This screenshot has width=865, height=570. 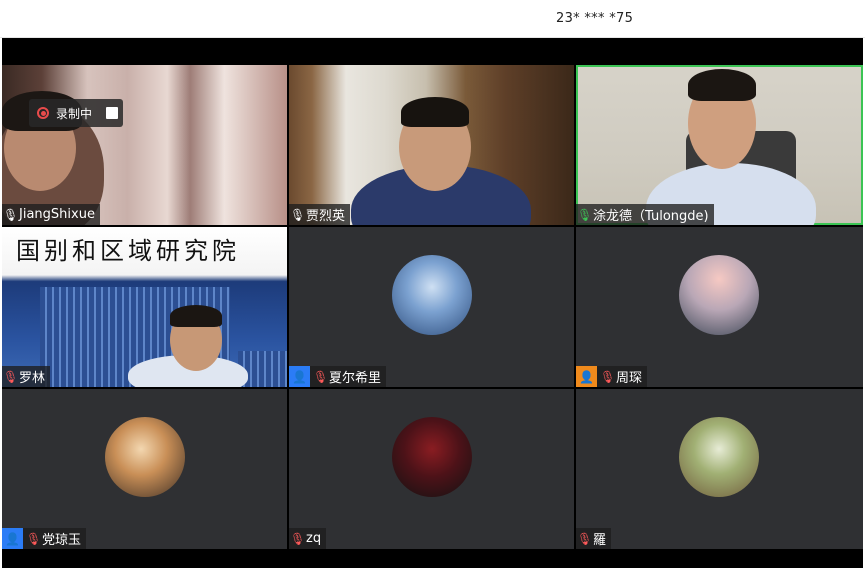 I want to click on participant-name-tag: 🎙 涂龙德（Tulongde), so click(x=645, y=214).